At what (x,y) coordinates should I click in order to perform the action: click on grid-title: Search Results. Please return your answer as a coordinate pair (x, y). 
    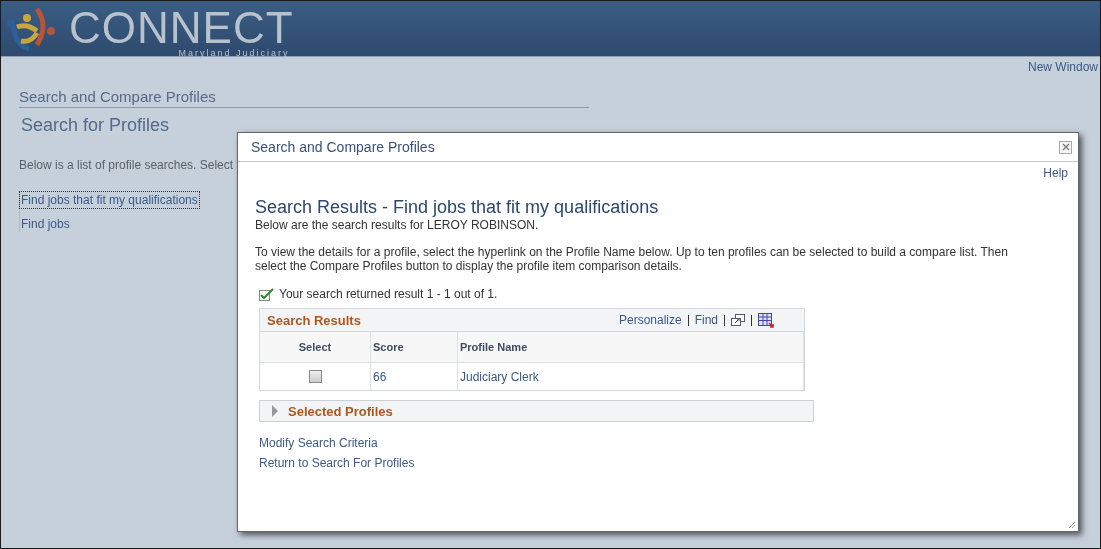
    Looking at the image, I should click on (314, 320).